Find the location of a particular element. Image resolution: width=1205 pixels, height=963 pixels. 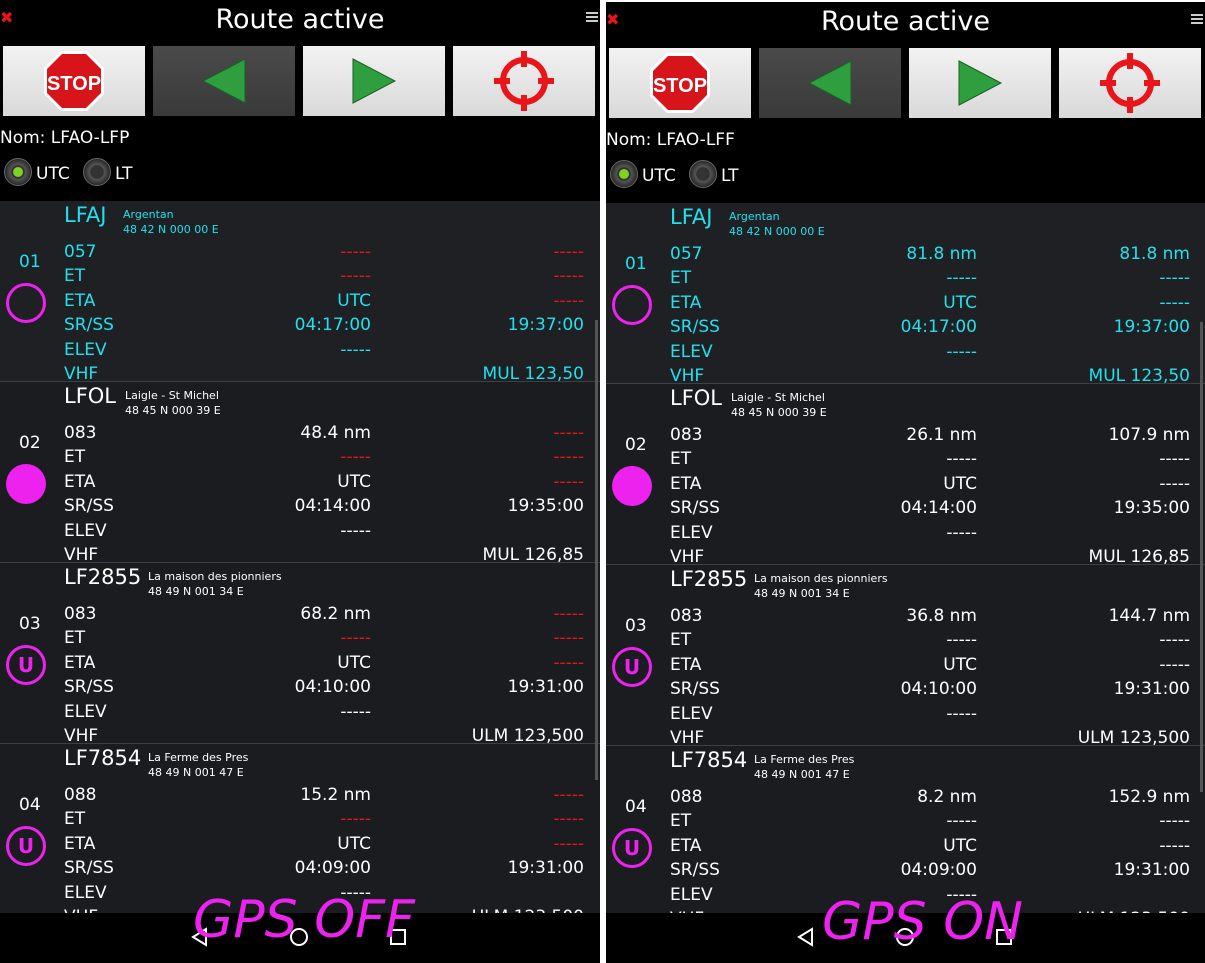

toolbar: STOP is located at coordinates (905, 82).